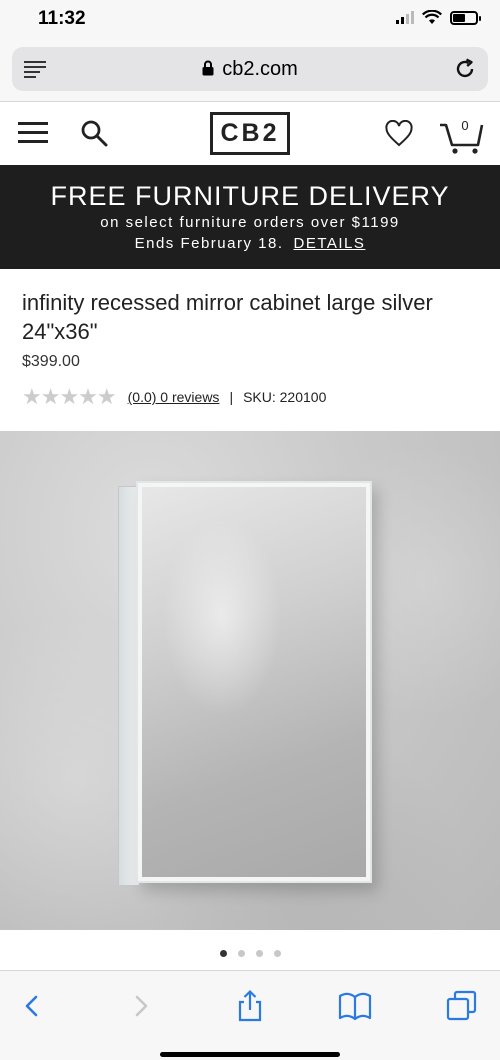  What do you see at coordinates (33, 133) in the screenshot?
I see `hamburger-menu-icon` at bounding box center [33, 133].